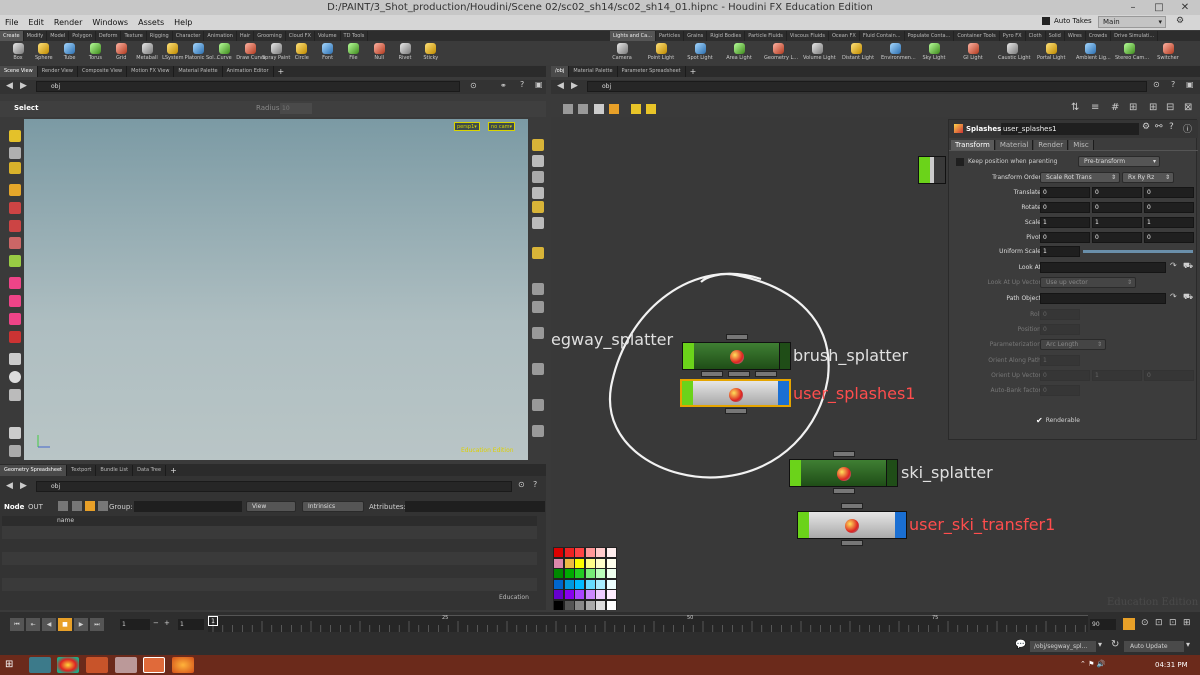 This screenshot has width=1200, height=675. I want to click on roll-field: 0, so click(1060, 314).